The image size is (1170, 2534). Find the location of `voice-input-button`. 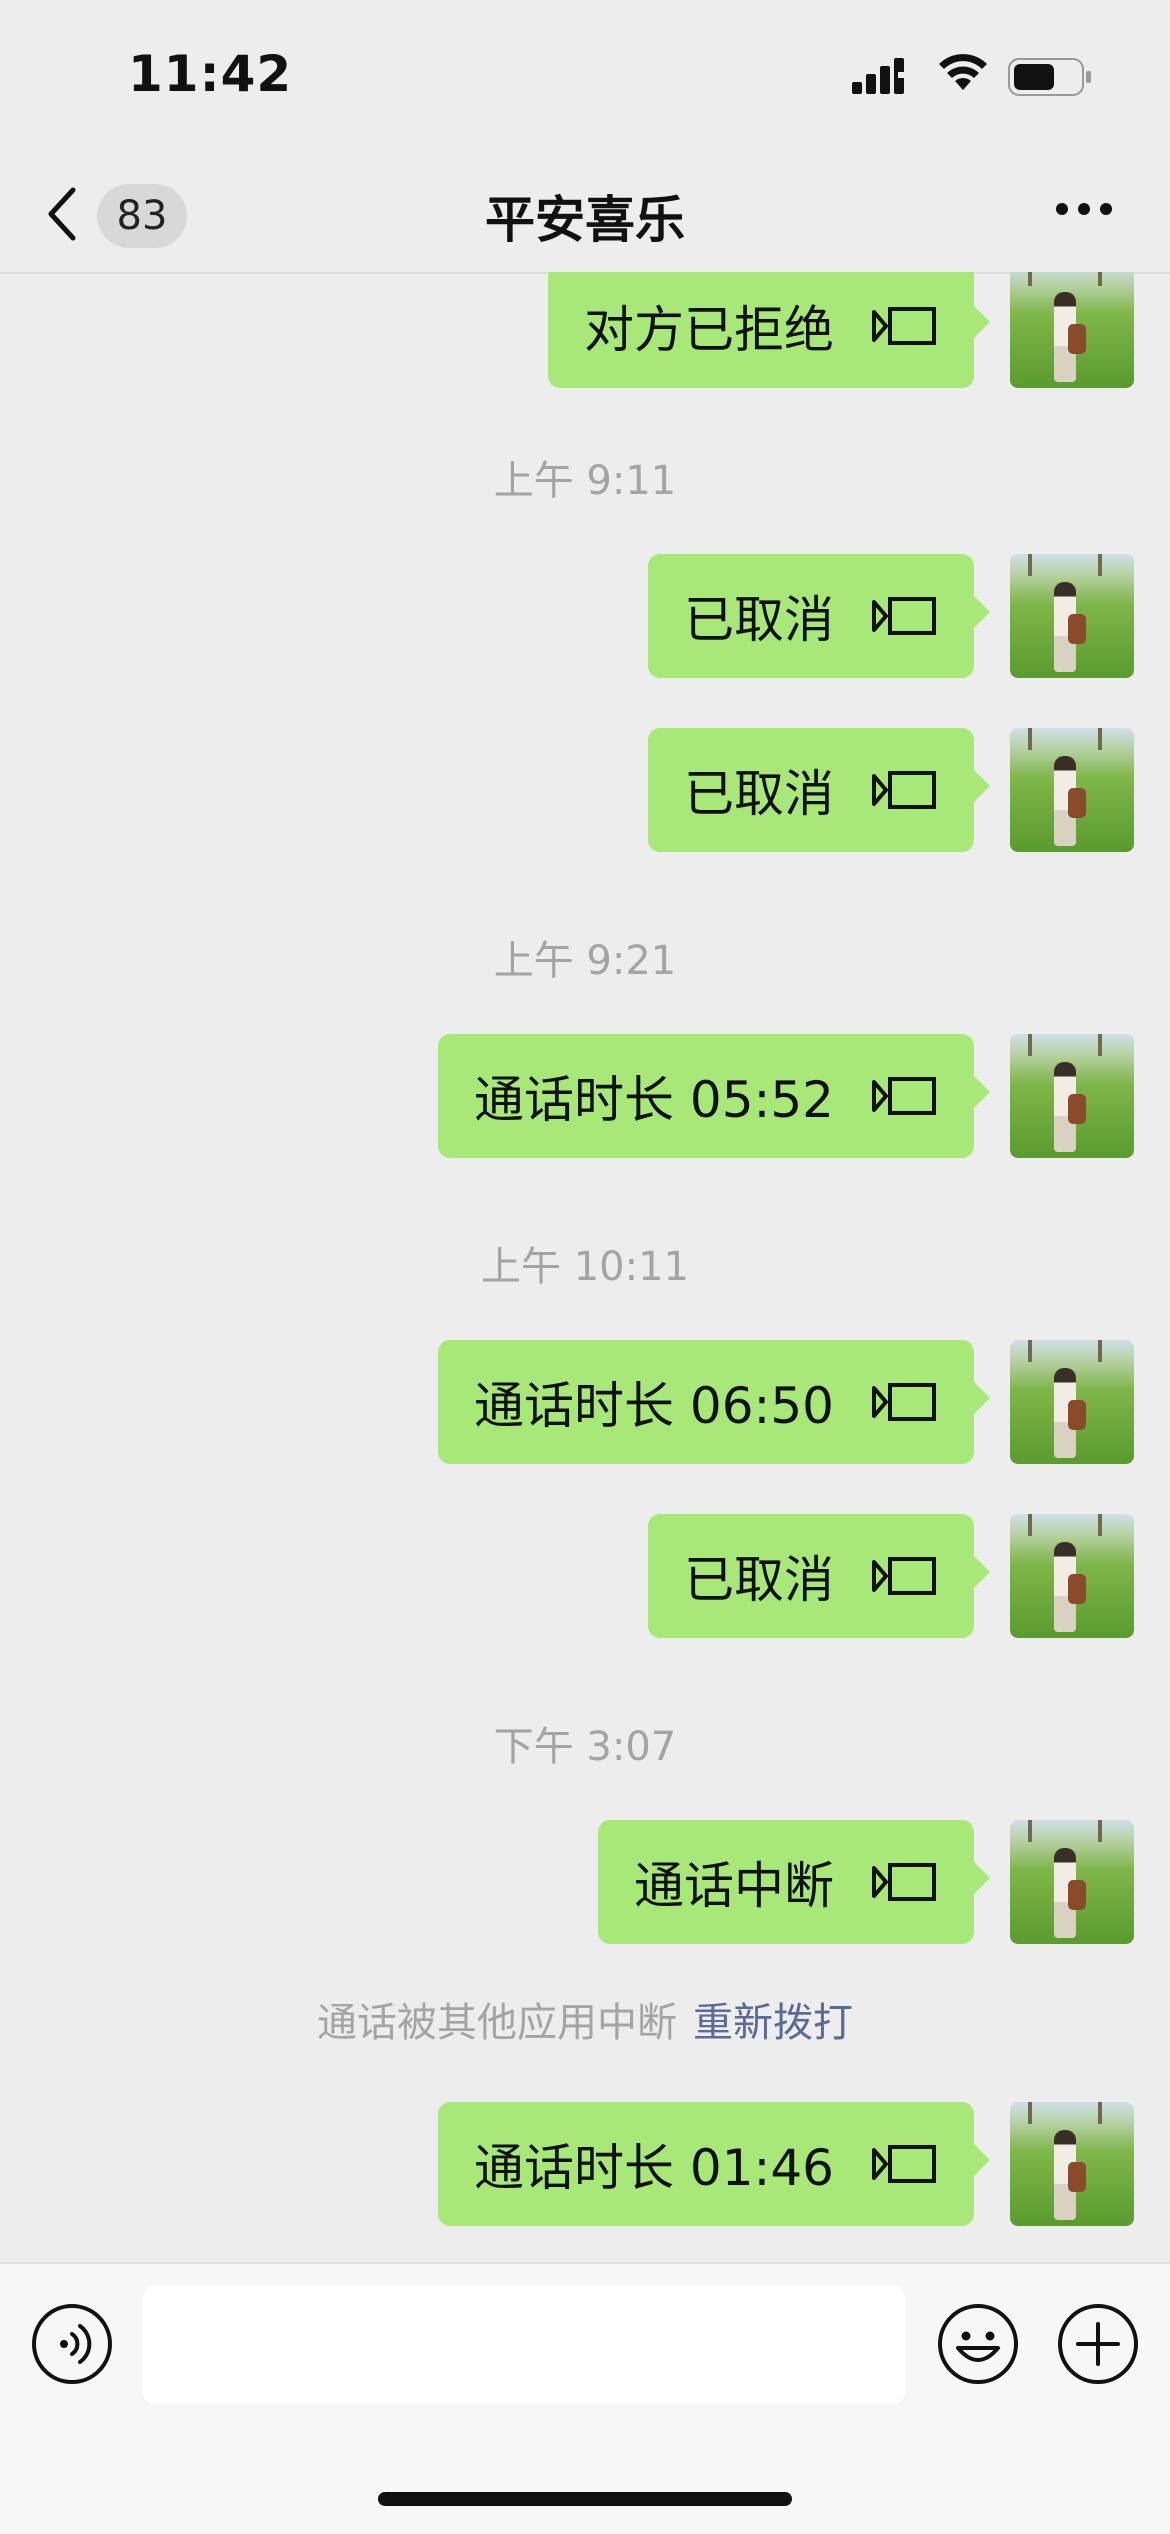

voice-input-button is located at coordinates (72, 2344).